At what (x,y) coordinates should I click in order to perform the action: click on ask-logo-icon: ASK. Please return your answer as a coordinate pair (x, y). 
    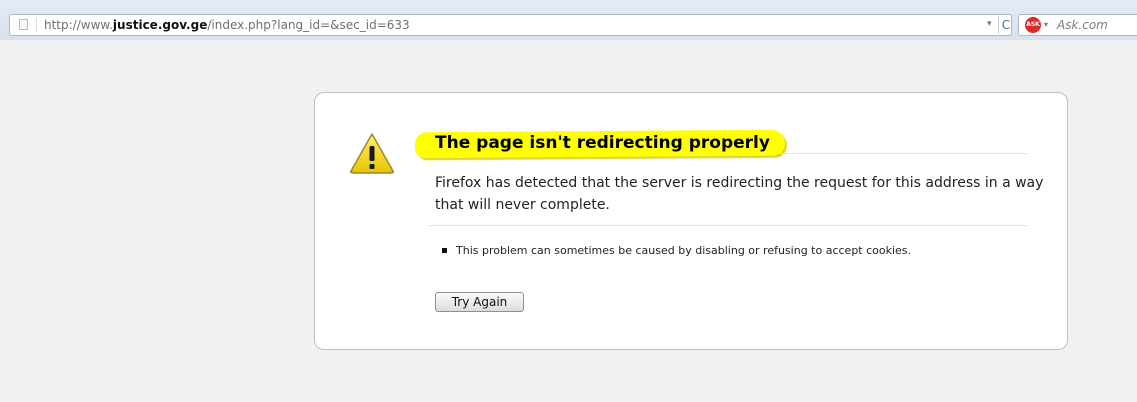
    Looking at the image, I should click on (1033, 25).